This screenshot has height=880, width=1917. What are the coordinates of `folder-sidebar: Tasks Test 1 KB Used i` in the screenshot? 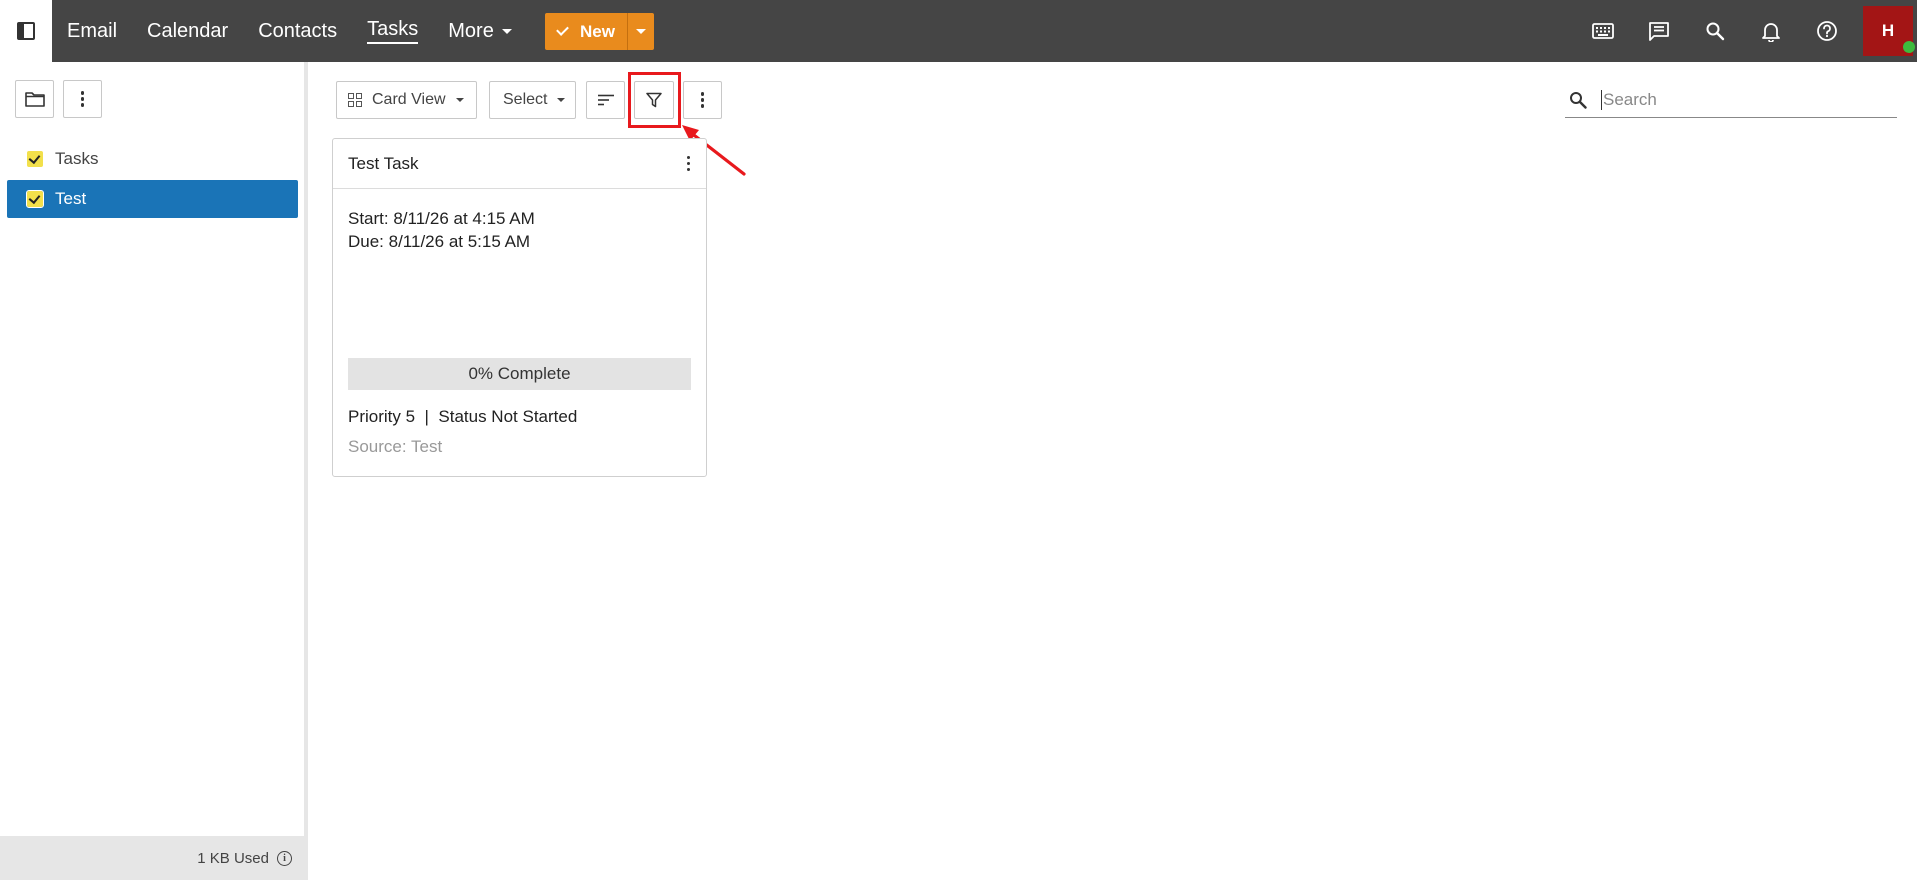 It's located at (154, 471).